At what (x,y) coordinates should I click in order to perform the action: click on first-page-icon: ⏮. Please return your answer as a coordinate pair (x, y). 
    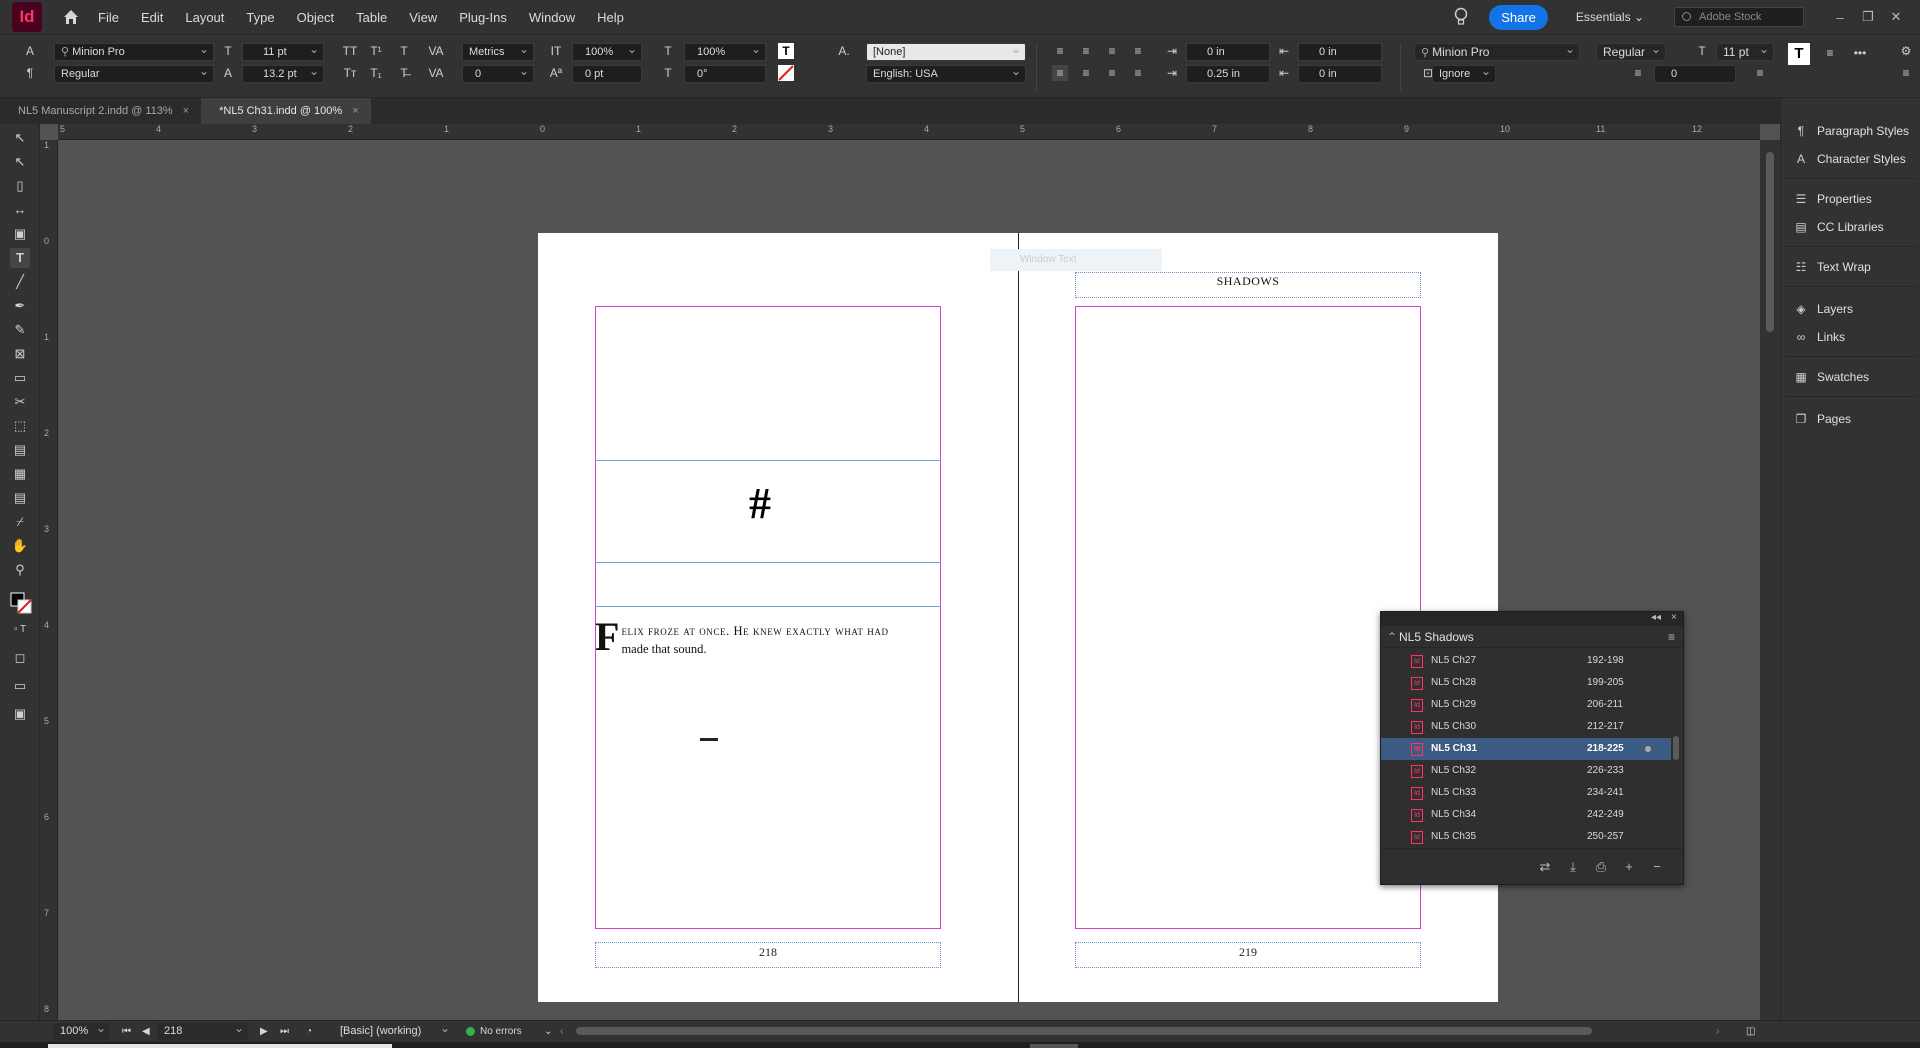
    Looking at the image, I should click on (126, 1032).